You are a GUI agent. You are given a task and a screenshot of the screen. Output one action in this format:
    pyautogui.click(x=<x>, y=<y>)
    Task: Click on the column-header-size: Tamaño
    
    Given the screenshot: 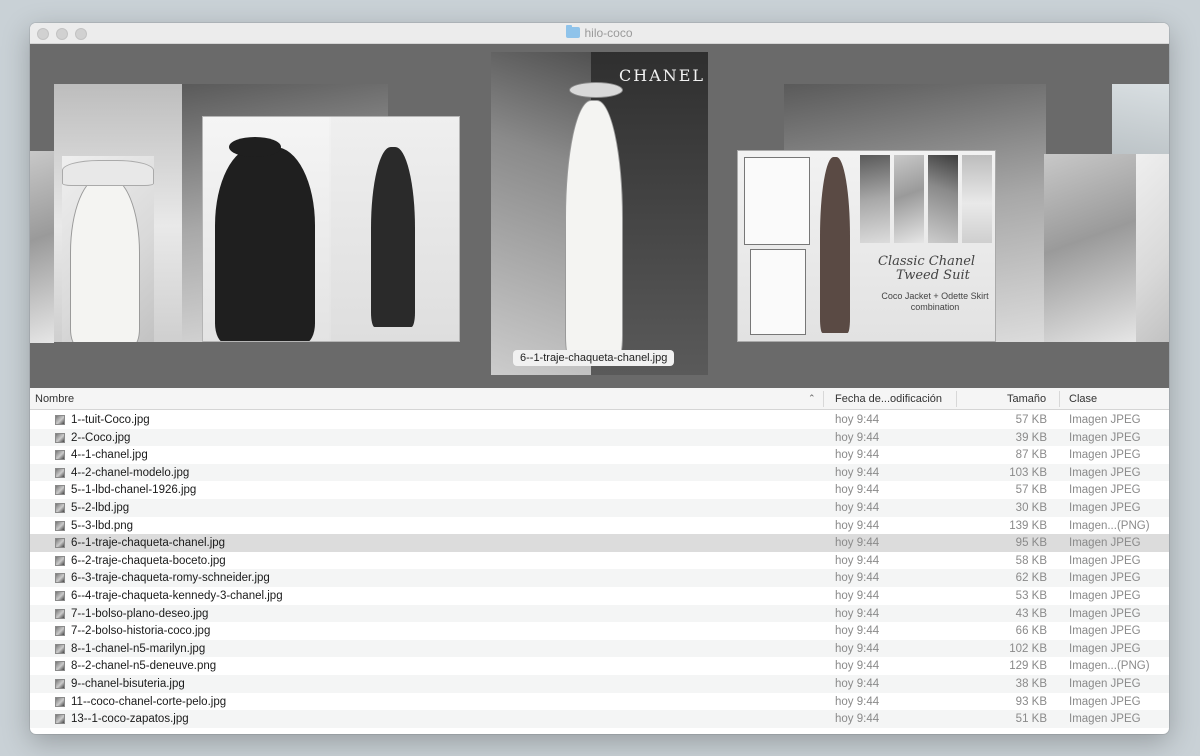 What is the action you would take?
    pyautogui.click(x=1026, y=399)
    